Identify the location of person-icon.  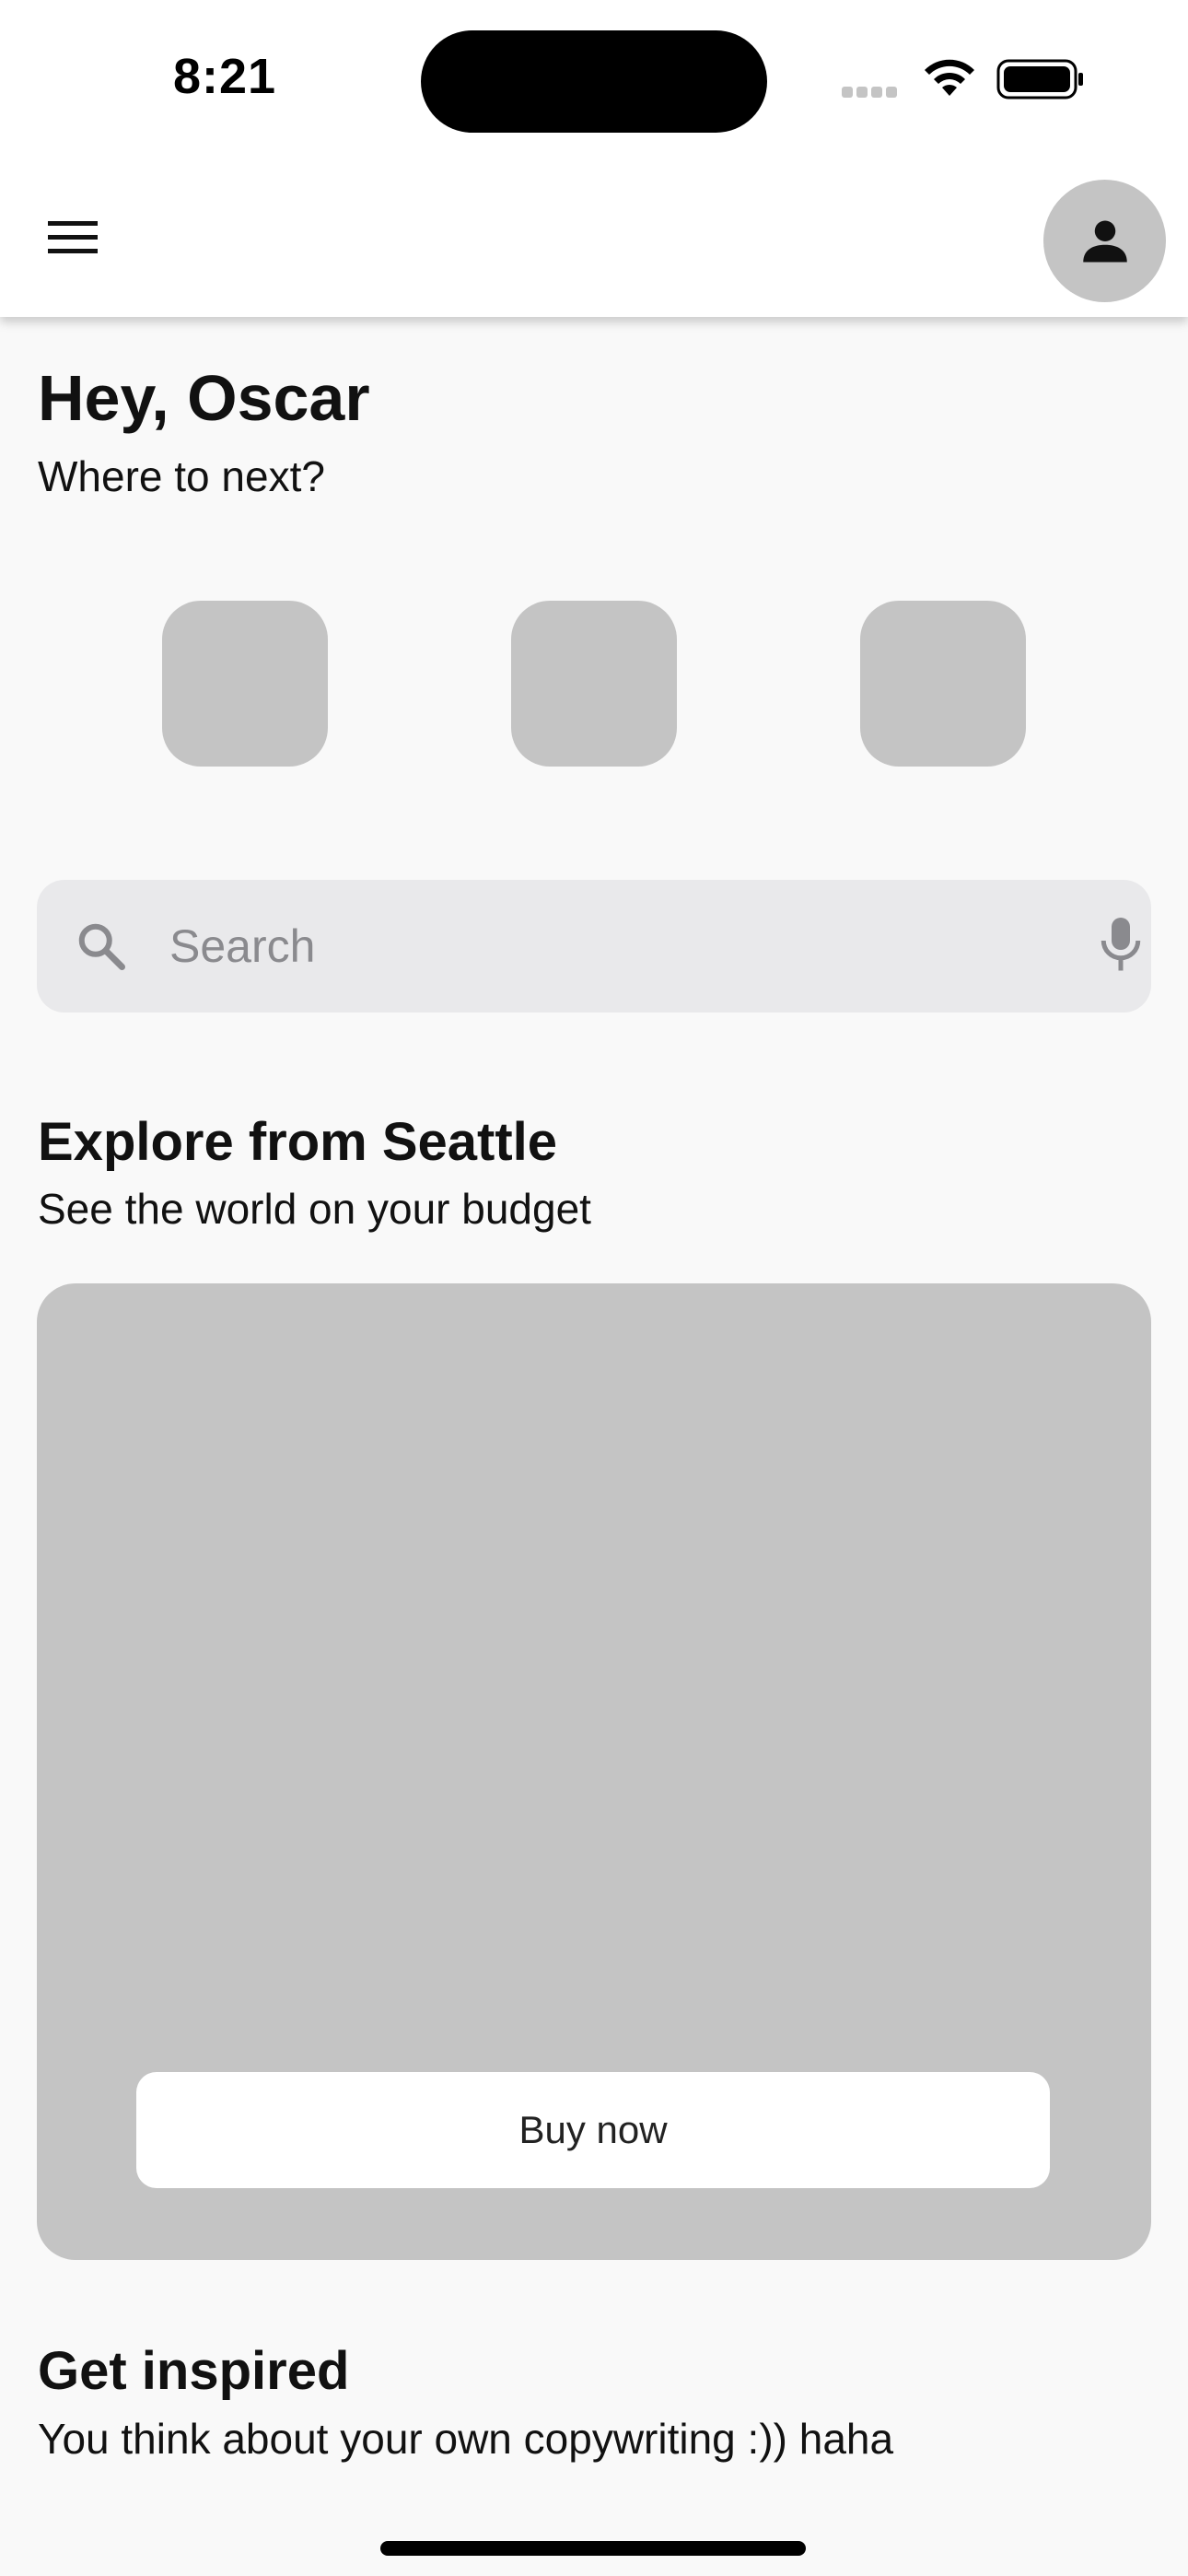
(1104, 241).